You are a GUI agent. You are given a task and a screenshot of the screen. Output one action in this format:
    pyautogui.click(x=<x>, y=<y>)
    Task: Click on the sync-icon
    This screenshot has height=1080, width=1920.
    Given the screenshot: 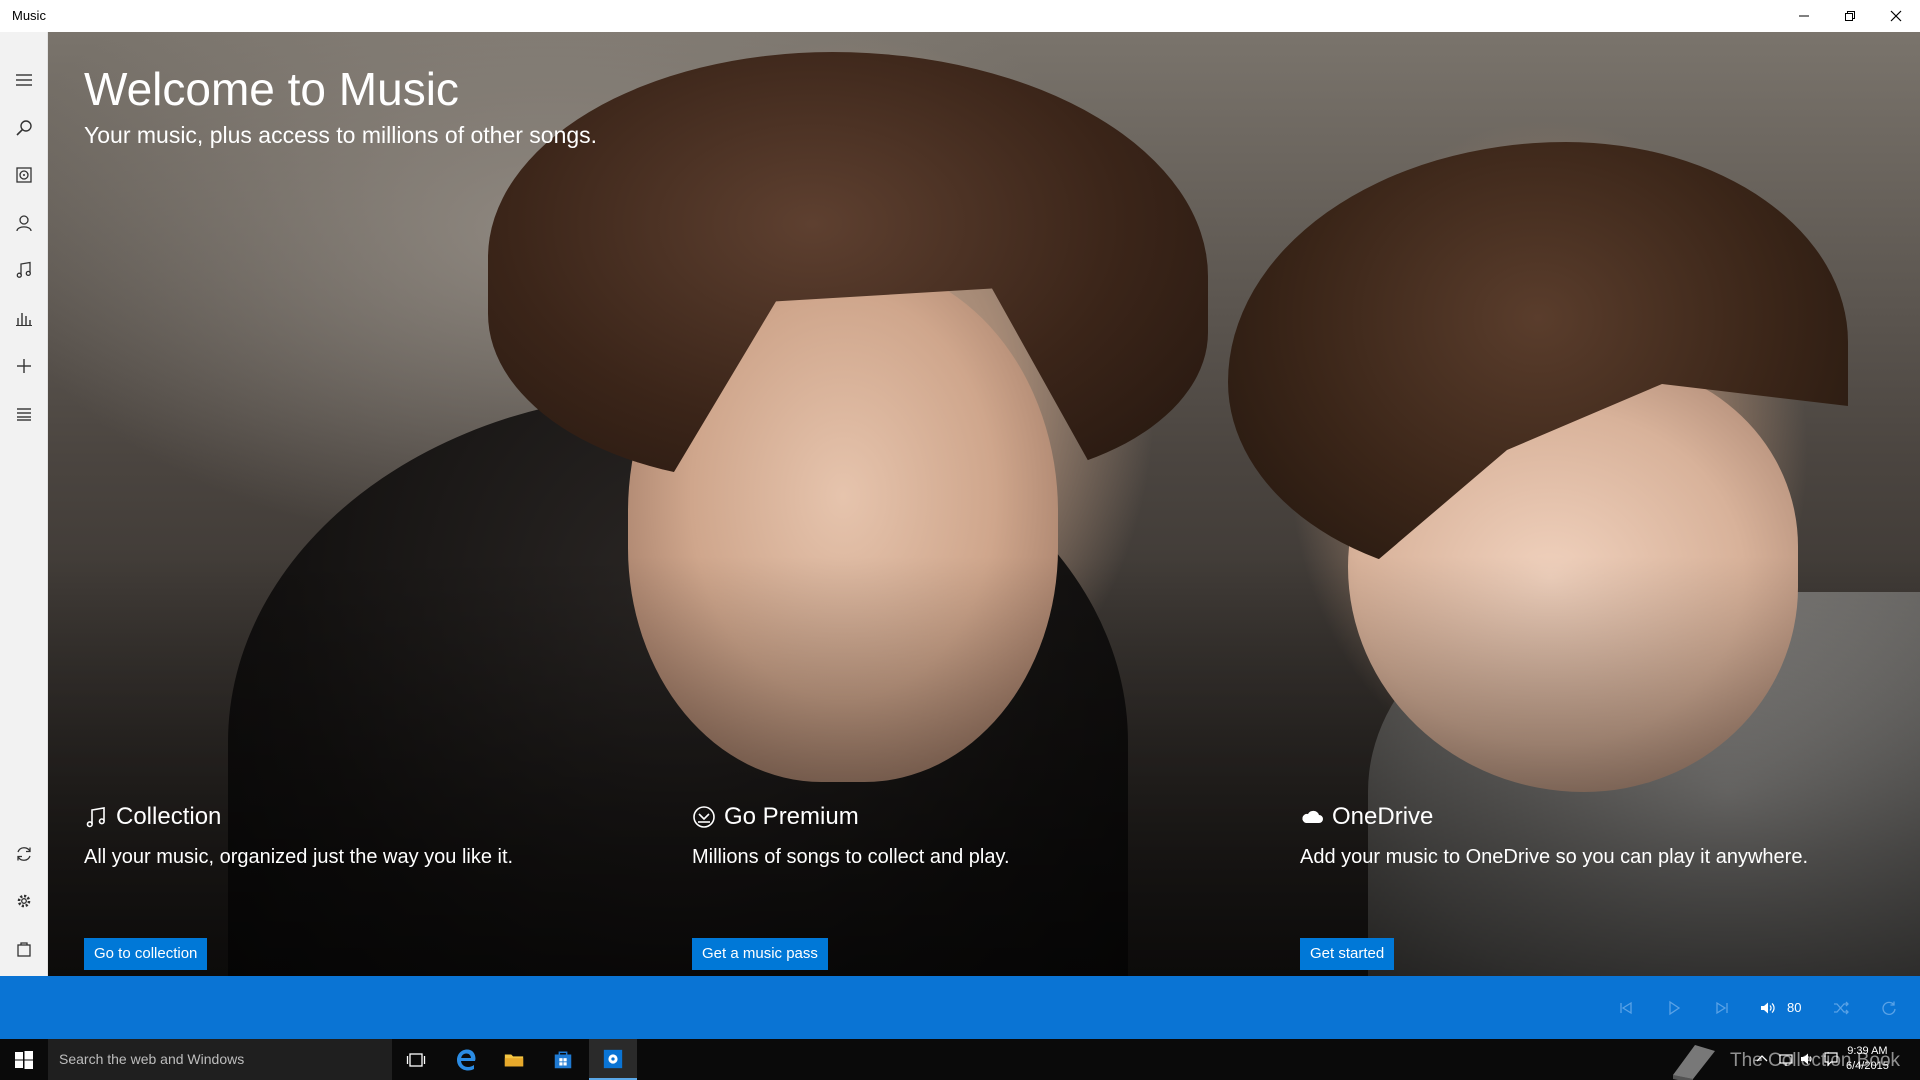 What is the action you would take?
    pyautogui.click(x=24, y=854)
    